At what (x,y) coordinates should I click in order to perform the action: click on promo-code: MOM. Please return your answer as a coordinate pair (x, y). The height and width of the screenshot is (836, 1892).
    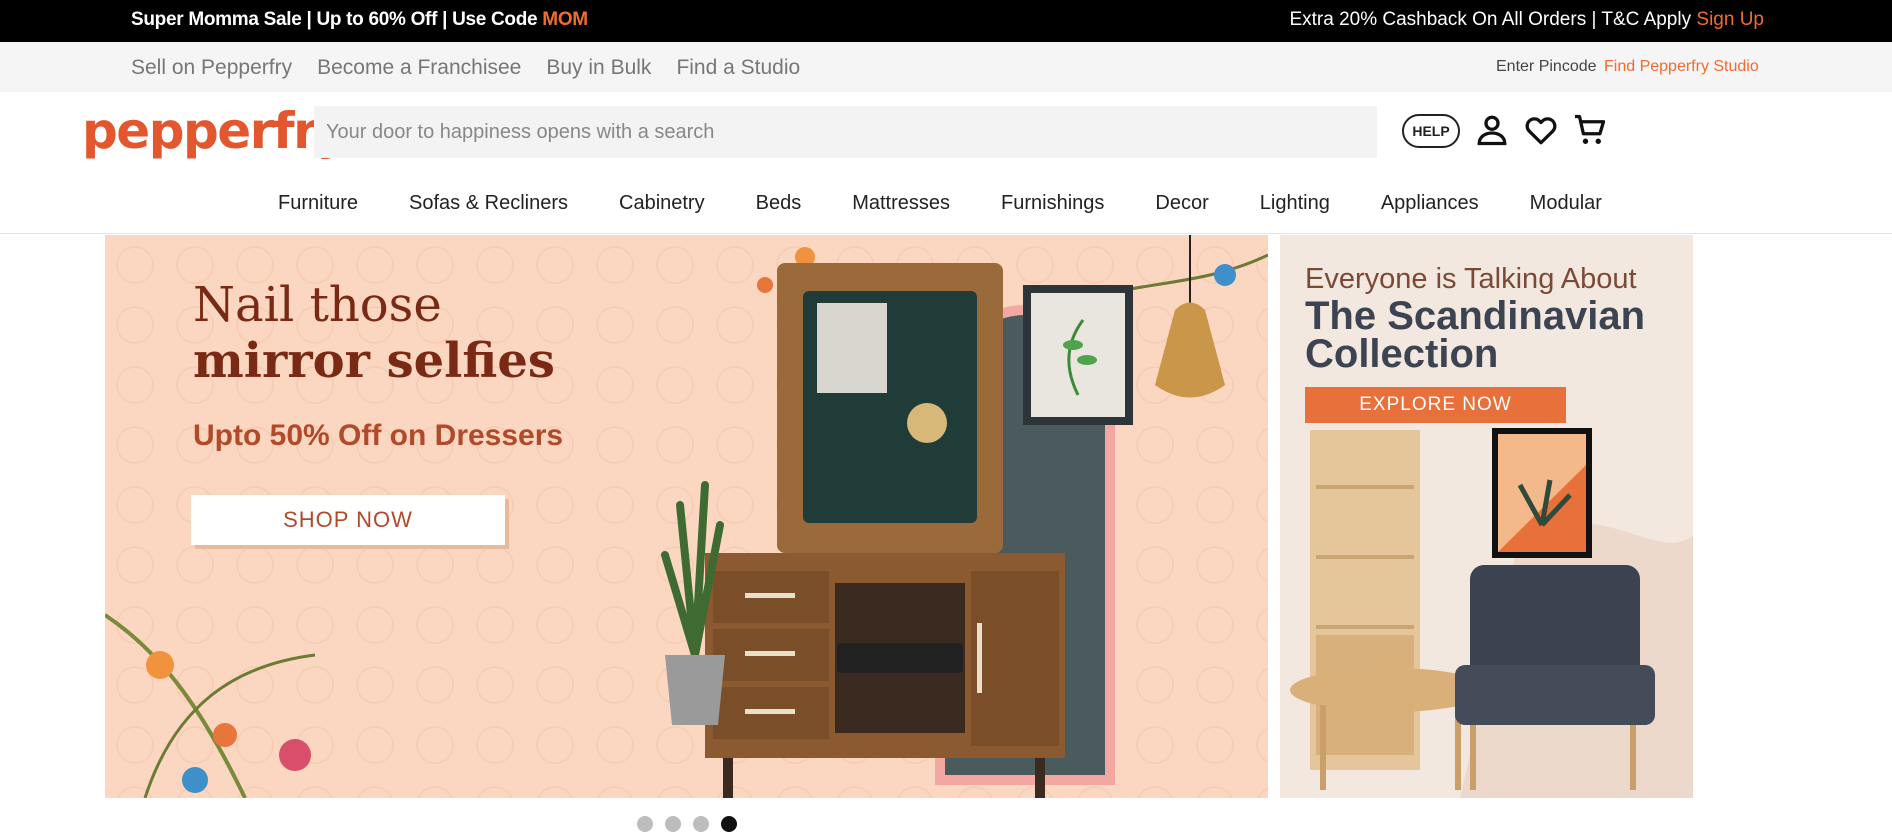
    Looking at the image, I should click on (565, 19).